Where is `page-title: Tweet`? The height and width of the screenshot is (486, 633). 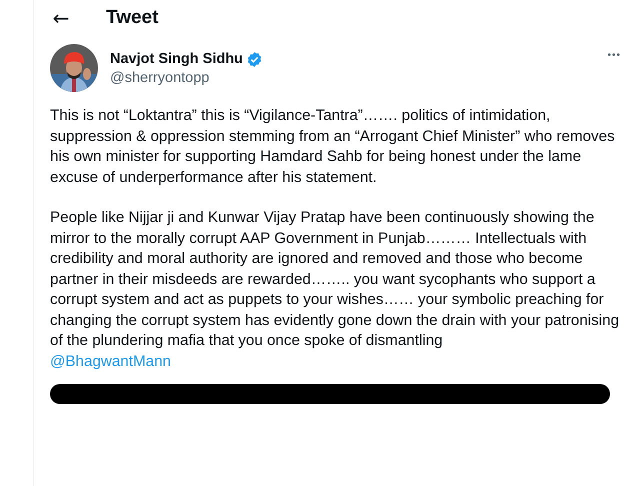 page-title: Tweet is located at coordinates (132, 18).